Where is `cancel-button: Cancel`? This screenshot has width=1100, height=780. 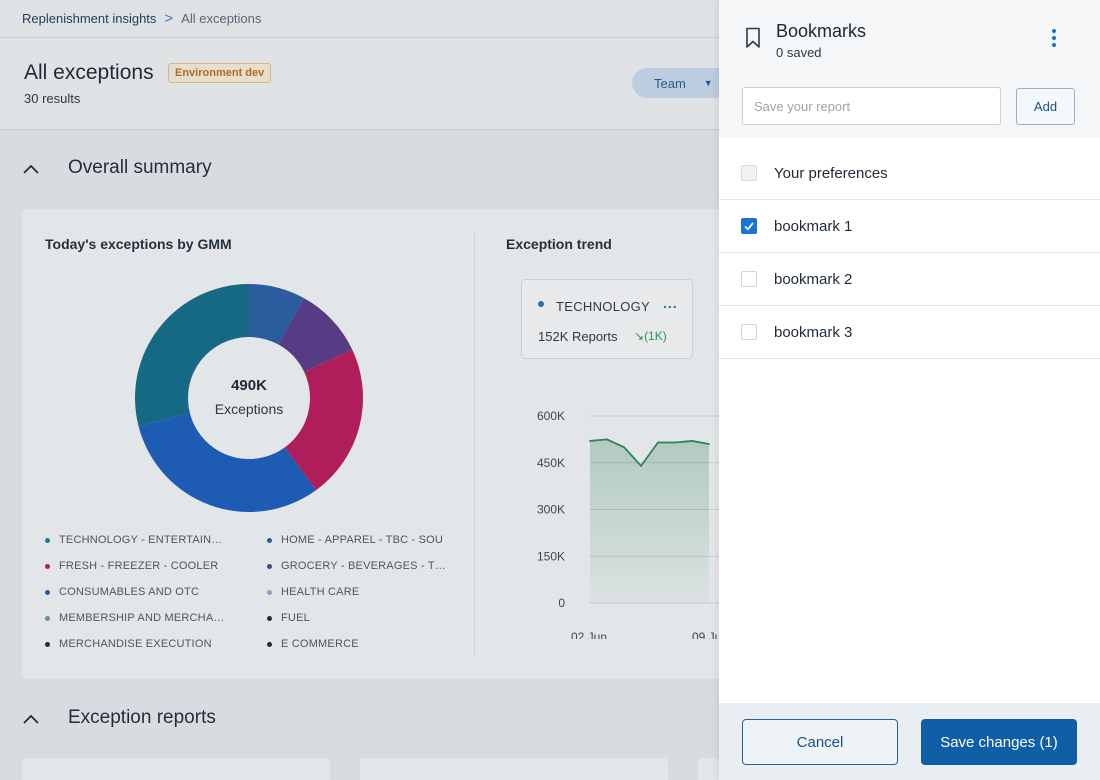 cancel-button: Cancel is located at coordinates (820, 742).